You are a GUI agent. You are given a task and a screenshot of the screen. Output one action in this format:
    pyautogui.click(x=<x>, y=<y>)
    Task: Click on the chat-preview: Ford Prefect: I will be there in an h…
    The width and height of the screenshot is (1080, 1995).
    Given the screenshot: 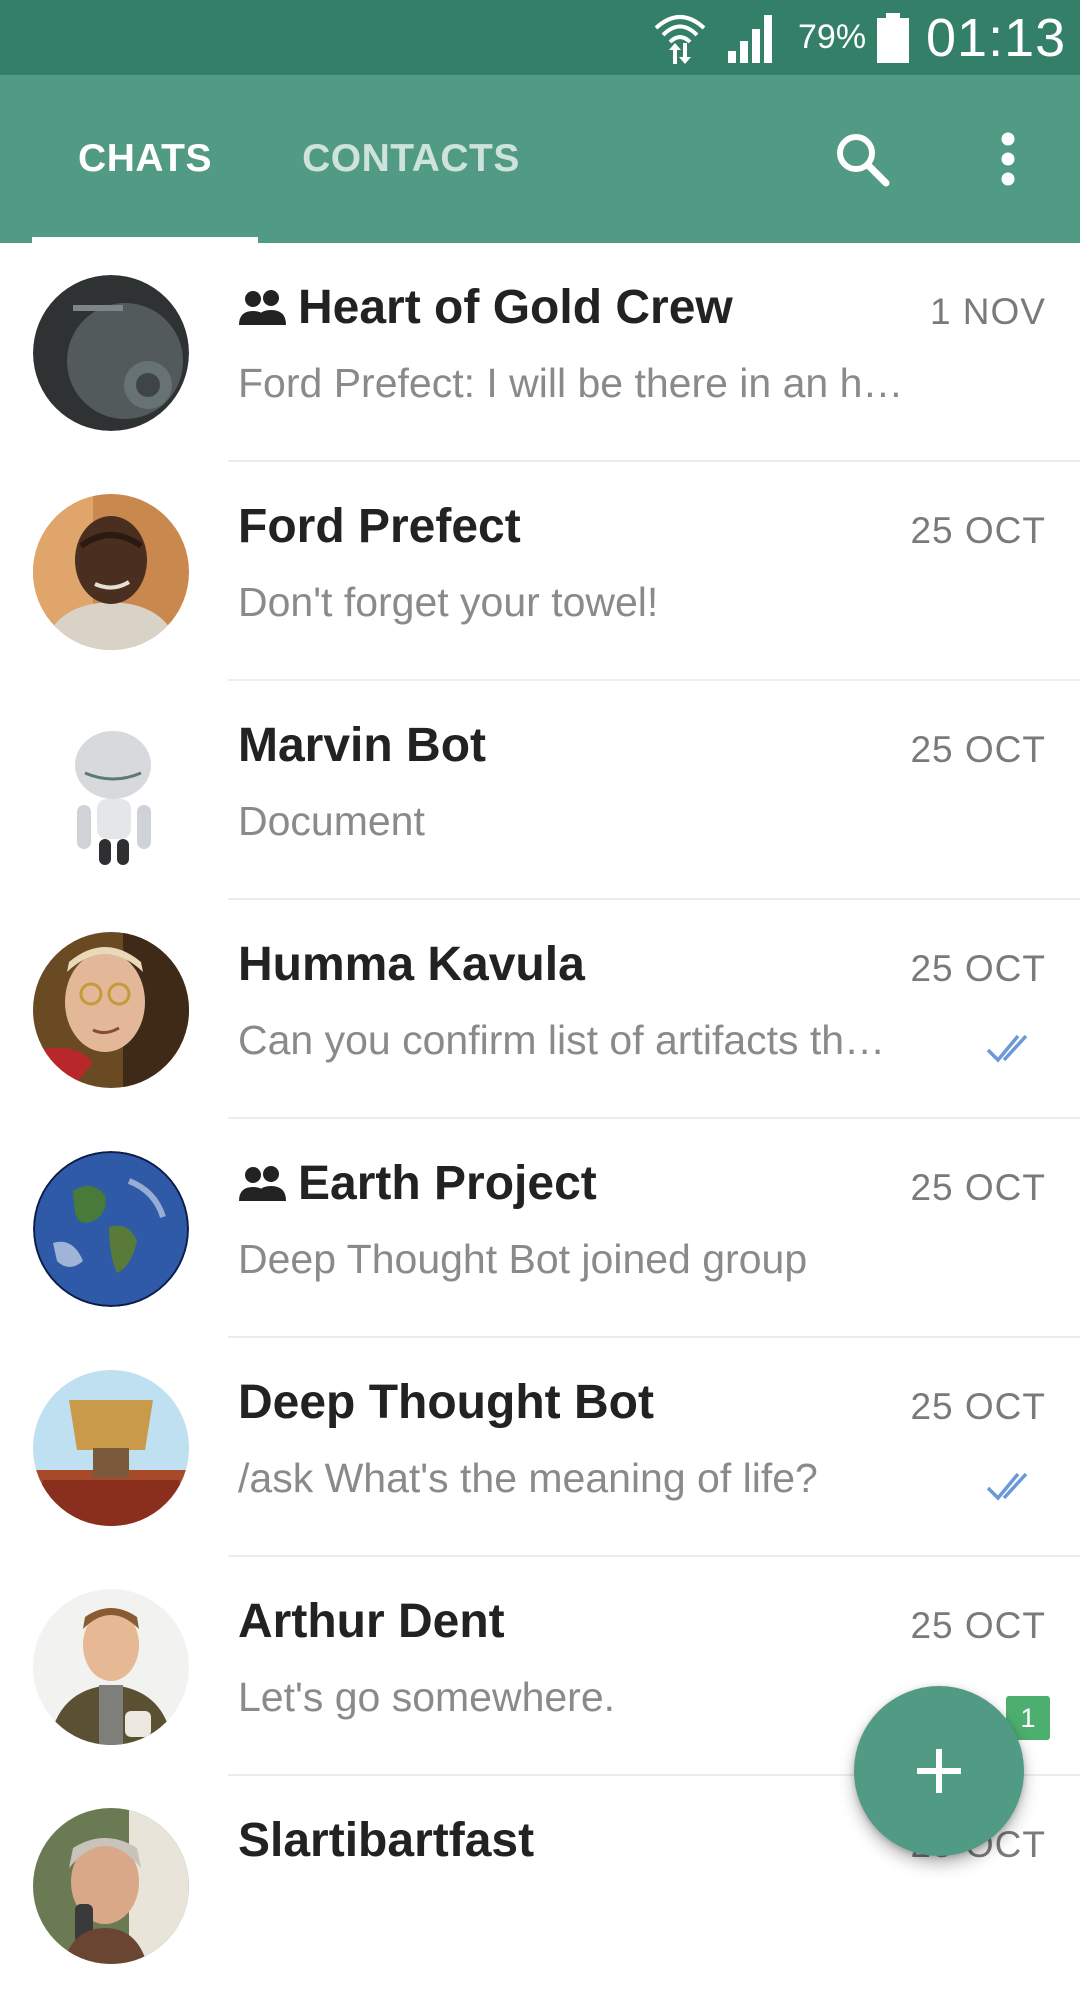 What is the action you would take?
    pyautogui.click(x=571, y=383)
    